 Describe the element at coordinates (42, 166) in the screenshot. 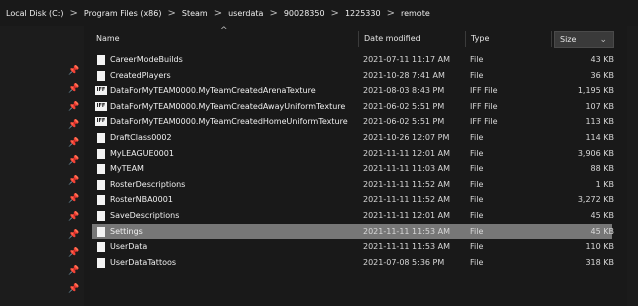

I see `navigation-pane: 📌 📌 📌 📌 📌 📌 📌 📌 📌 📌 📌 📌 📌` at that location.